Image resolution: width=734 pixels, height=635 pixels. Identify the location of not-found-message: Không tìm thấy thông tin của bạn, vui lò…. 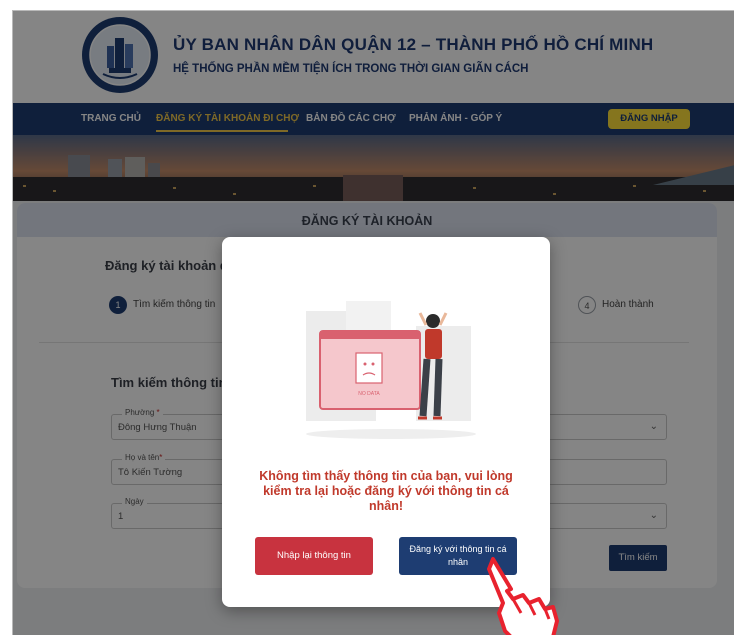
(386, 491).